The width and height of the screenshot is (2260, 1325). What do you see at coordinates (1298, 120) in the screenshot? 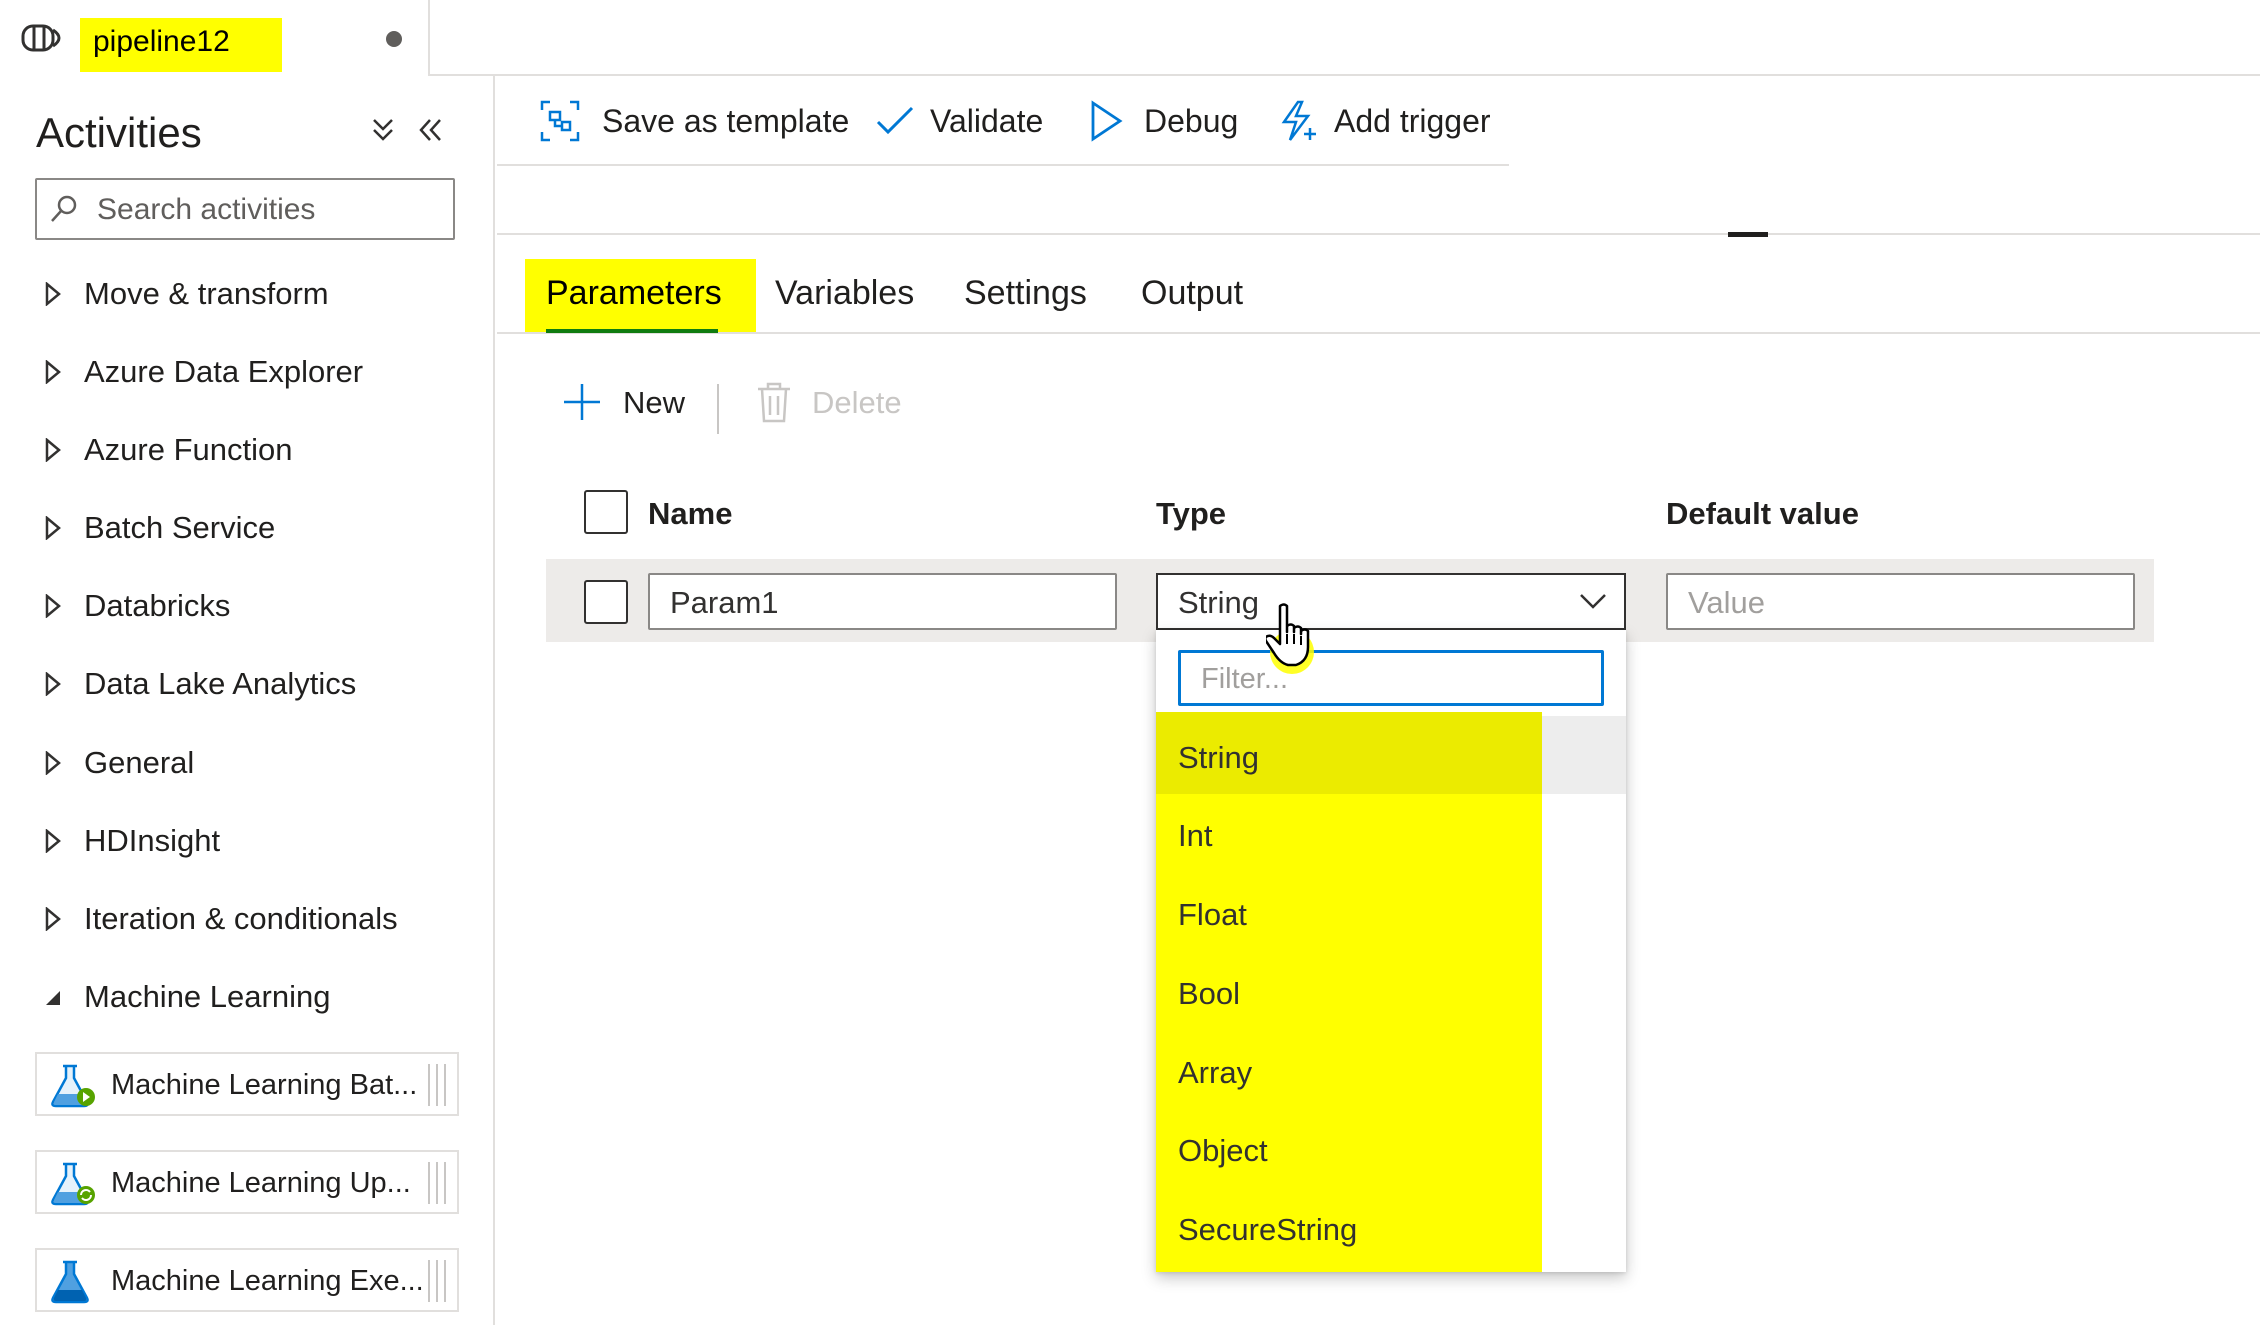
I see `lightning-icon` at bounding box center [1298, 120].